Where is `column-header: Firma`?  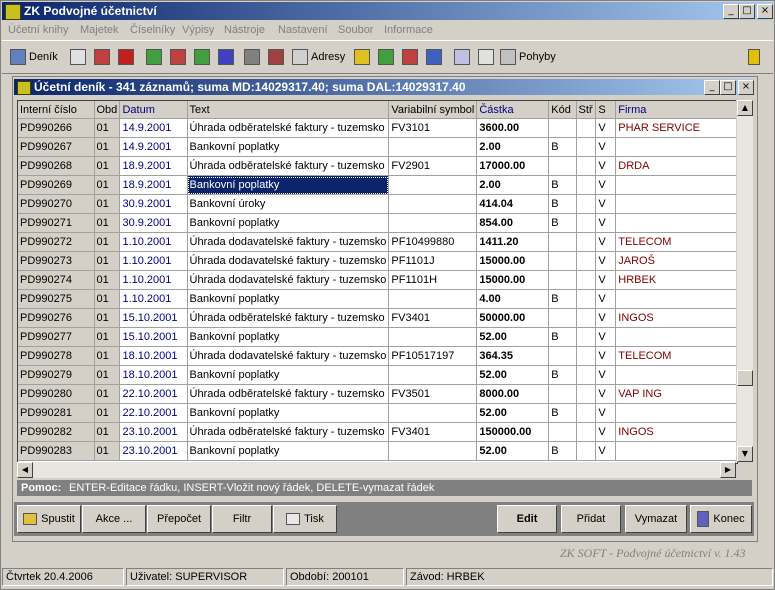
column-header: Firma is located at coordinates (676, 110).